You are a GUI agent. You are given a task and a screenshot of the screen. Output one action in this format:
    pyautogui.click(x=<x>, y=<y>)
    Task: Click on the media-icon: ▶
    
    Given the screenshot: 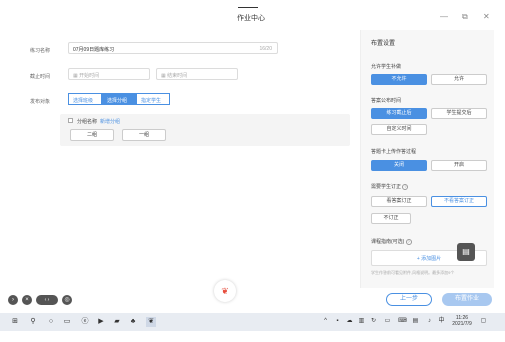 What is the action you would take?
    pyautogui.click(x=101, y=322)
    